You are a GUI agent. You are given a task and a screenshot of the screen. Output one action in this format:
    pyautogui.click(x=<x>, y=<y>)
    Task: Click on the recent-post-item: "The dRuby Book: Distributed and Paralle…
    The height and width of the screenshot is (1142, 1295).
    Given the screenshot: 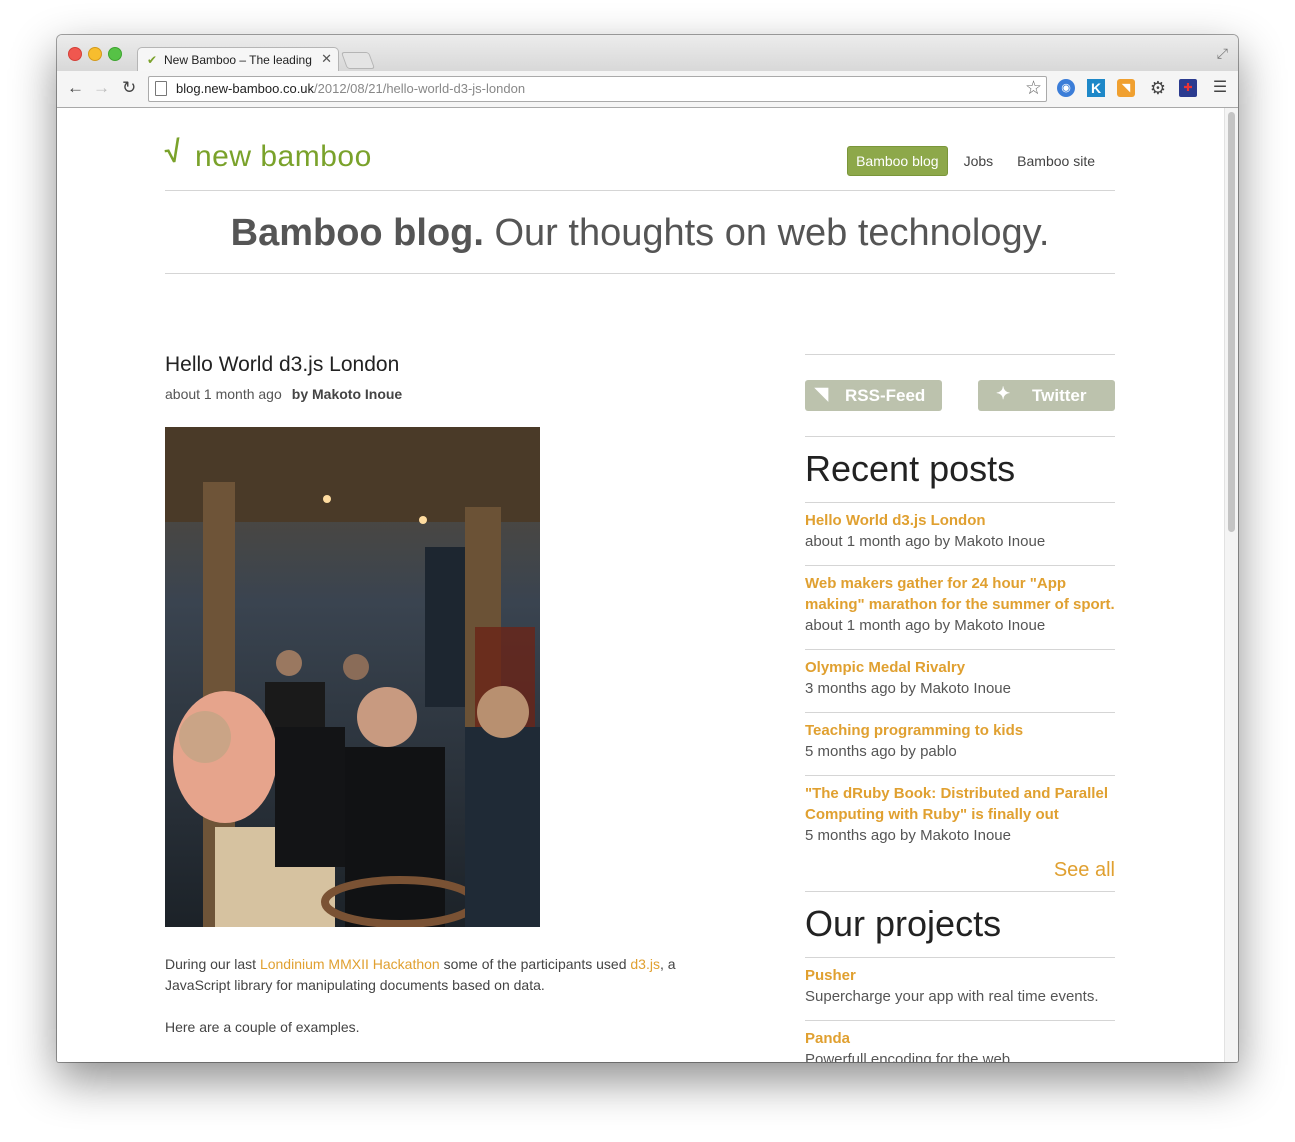 What is the action you would take?
    pyautogui.click(x=960, y=814)
    